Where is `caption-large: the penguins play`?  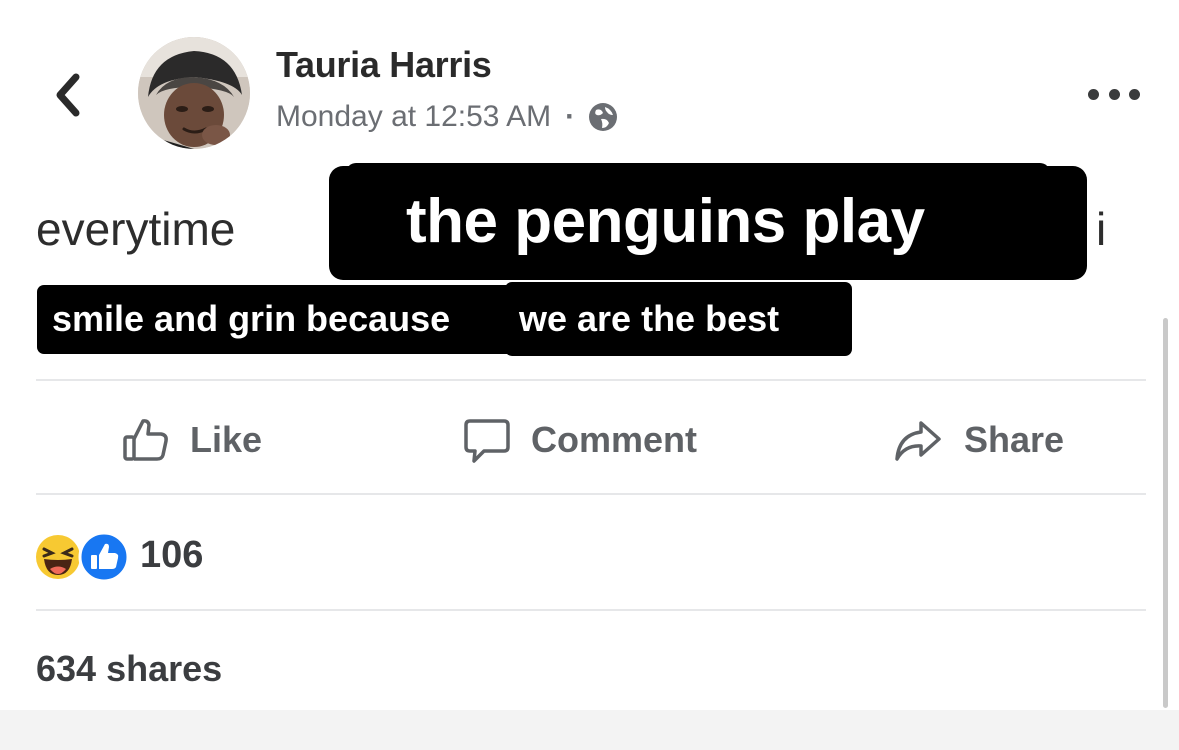
caption-large: the penguins play is located at coordinates (665, 221).